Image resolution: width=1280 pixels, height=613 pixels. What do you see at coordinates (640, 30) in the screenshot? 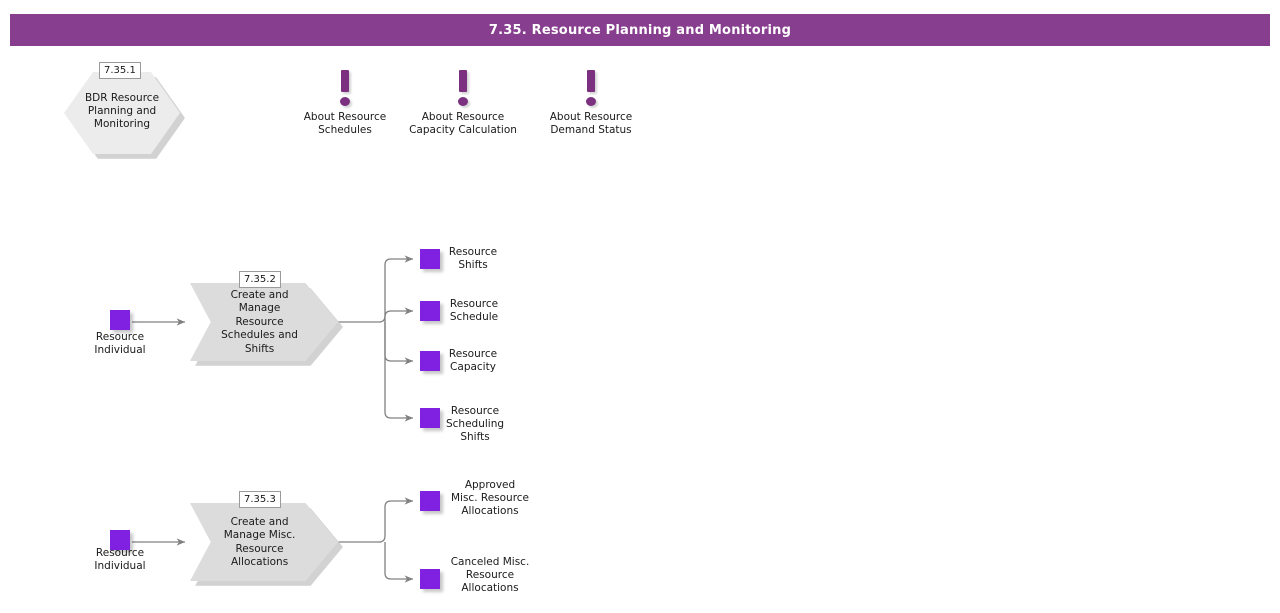
I see `page-title: 7.35. Resource Planning and Monitoring` at bounding box center [640, 30].